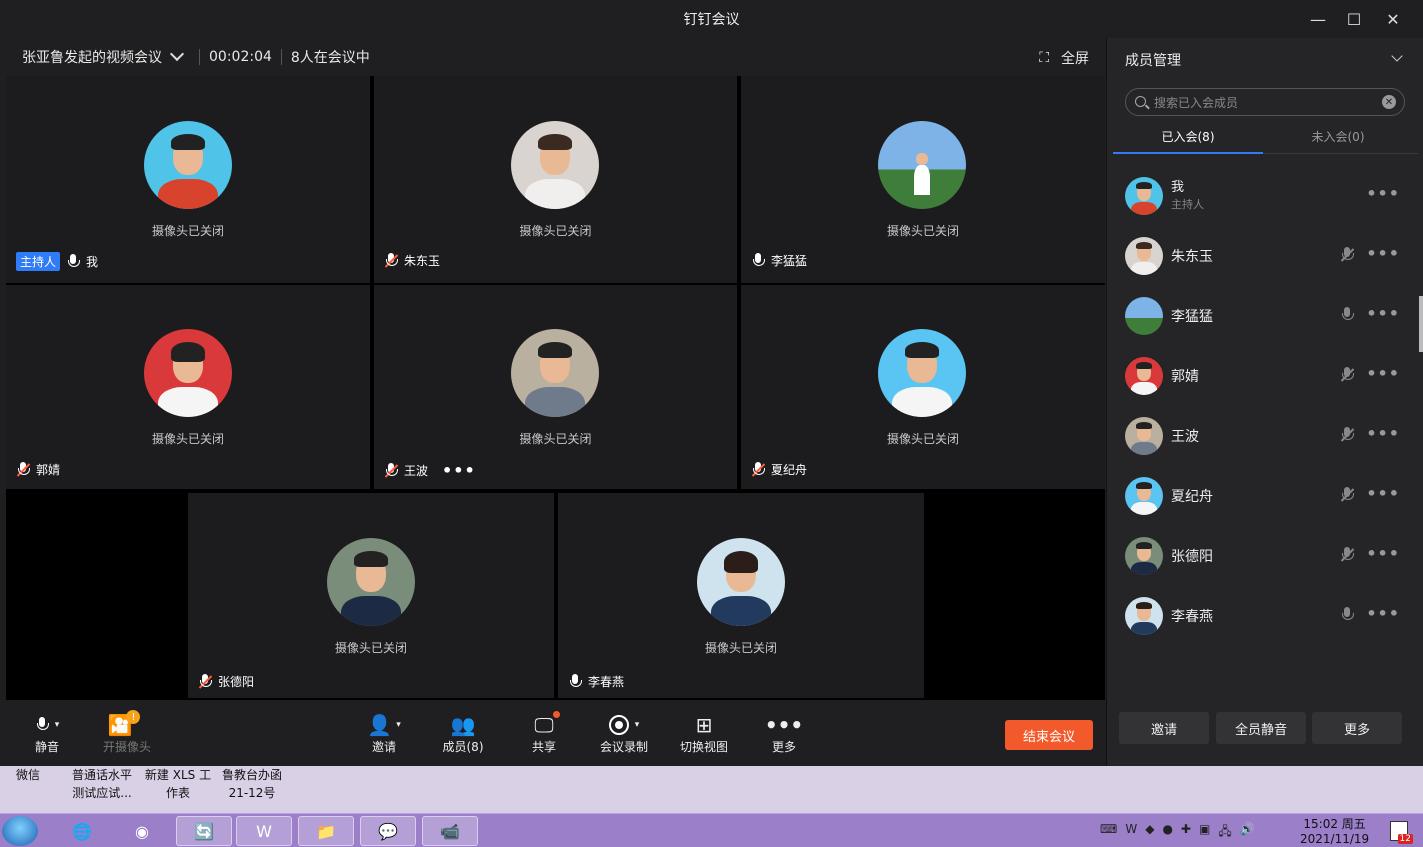 This screenshot has width=1423, height=847. Describe the element at coordinates (82, 831) in the screenshot. I see `browser-taskbar-icon: 🌐` at that location.